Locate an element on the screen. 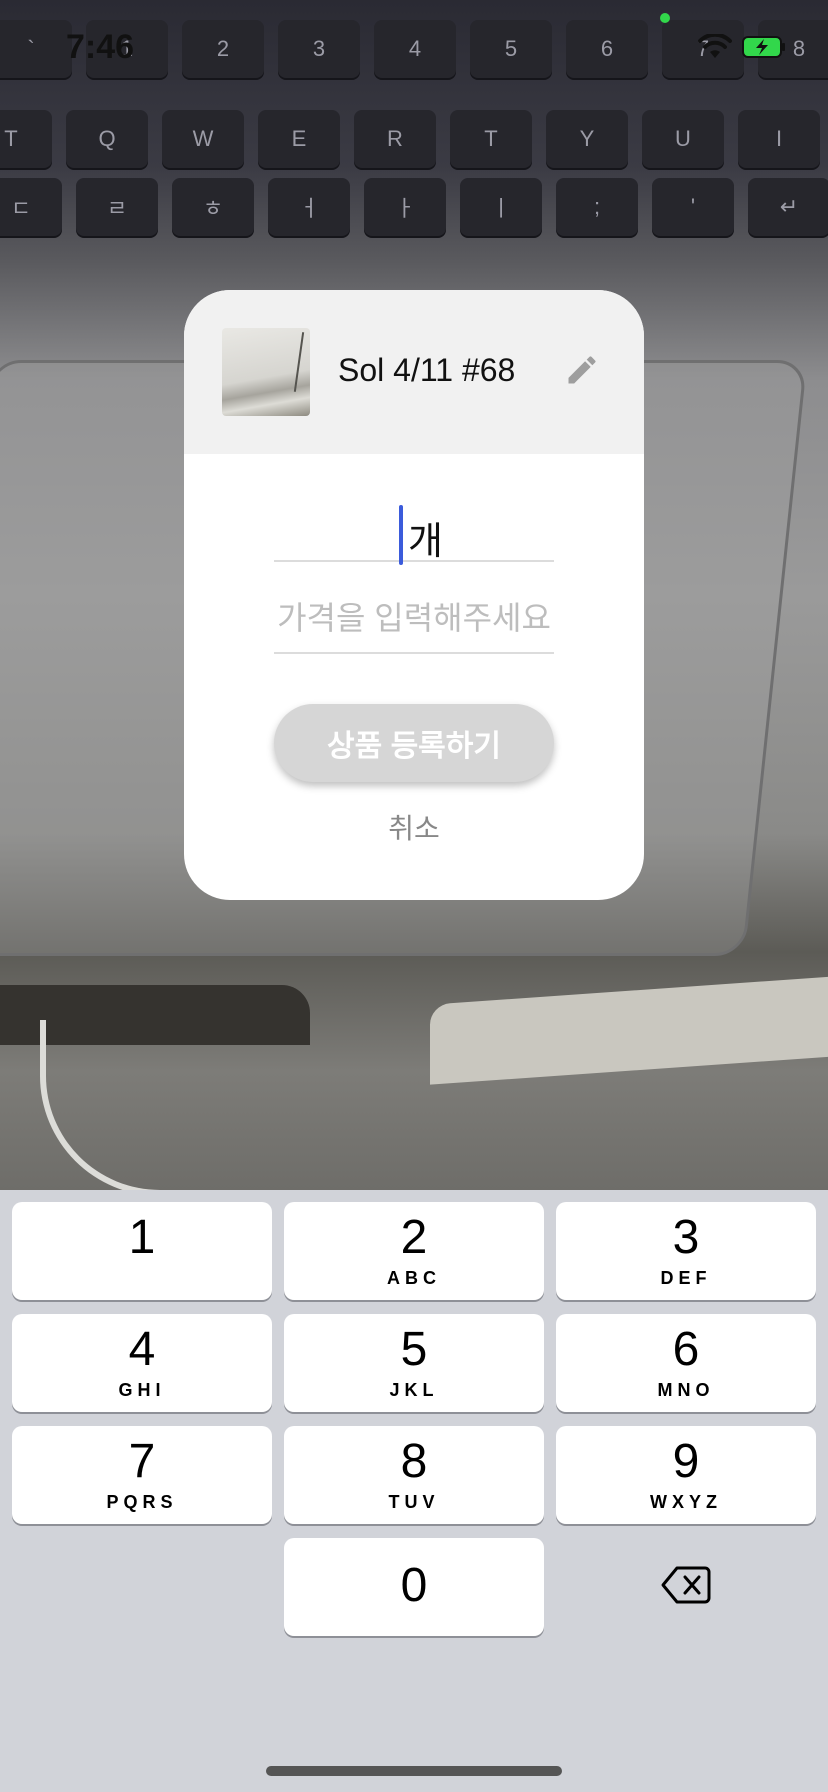 The image size is (828, 1792). background-key: R is located at coordinates (395, 139).